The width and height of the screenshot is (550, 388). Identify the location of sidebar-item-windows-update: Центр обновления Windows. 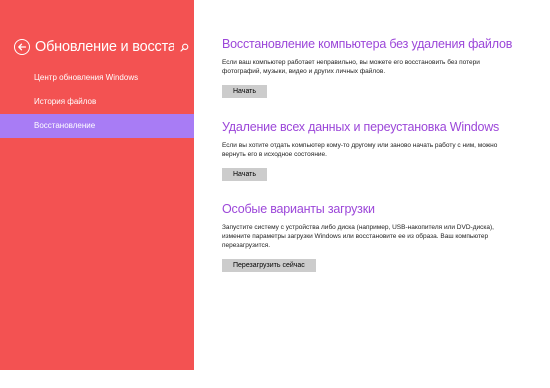
(97, 78).